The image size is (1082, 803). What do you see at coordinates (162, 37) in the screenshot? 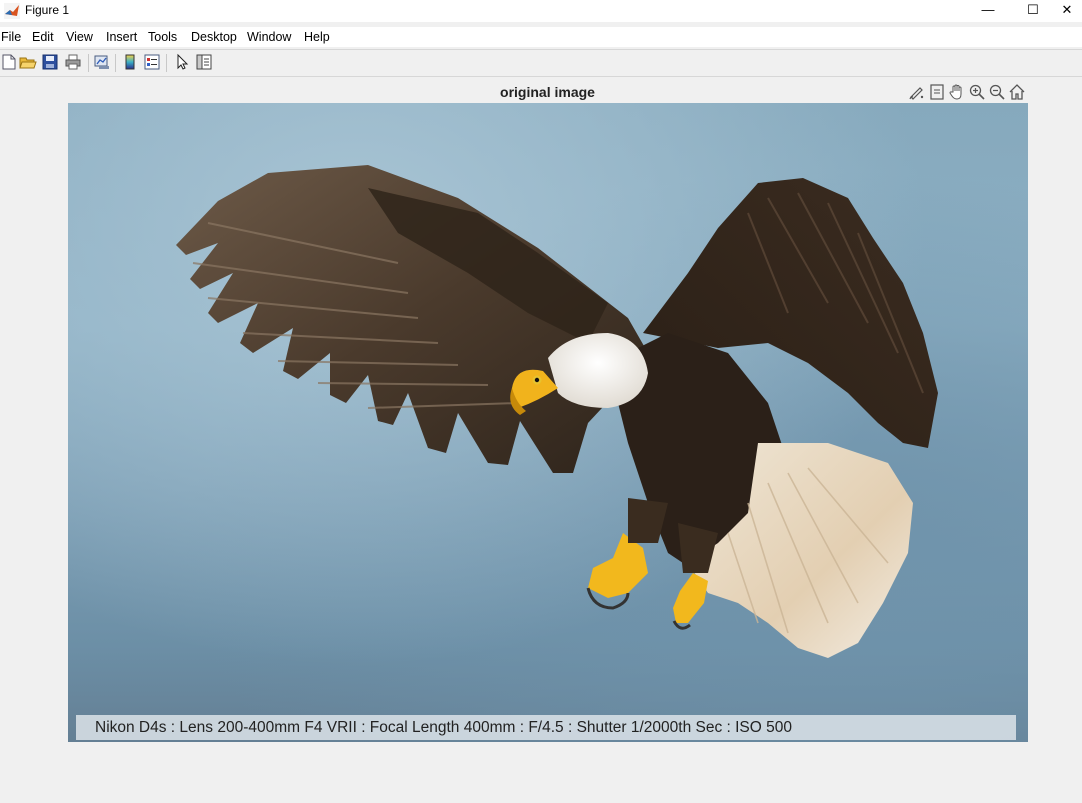
I see `menu-tools: Tools` at bounding box center [162, 37].